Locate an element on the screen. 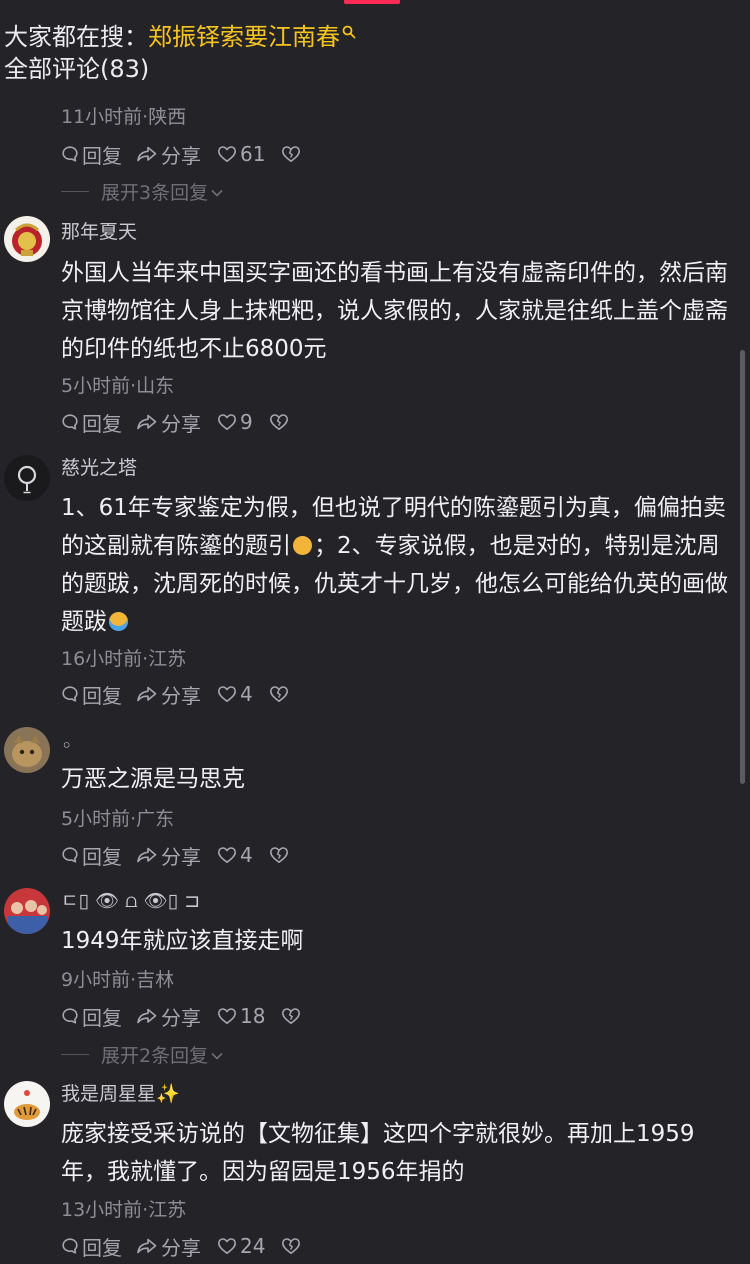 This screenshot has width=750, height=1264. comments-count-title: 全部评论(83) is located at coordinates (77, 69).